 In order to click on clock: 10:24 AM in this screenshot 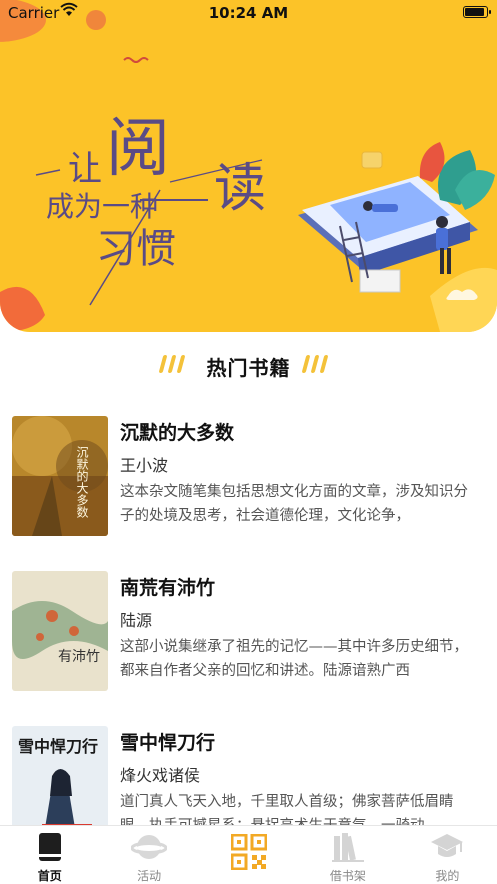, I will do `click(248, 13)`.